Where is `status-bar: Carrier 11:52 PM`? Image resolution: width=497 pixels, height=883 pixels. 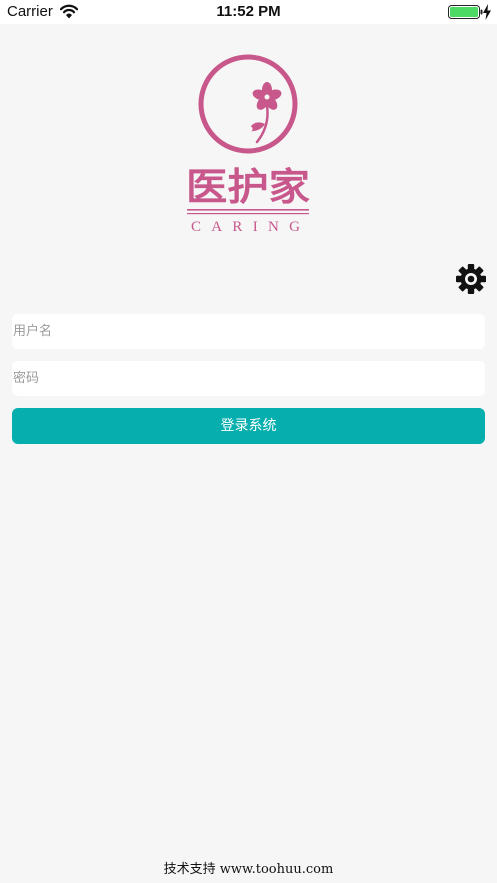 status-bar: Carrier 11:52 PM is located at coordinates (248, 12).